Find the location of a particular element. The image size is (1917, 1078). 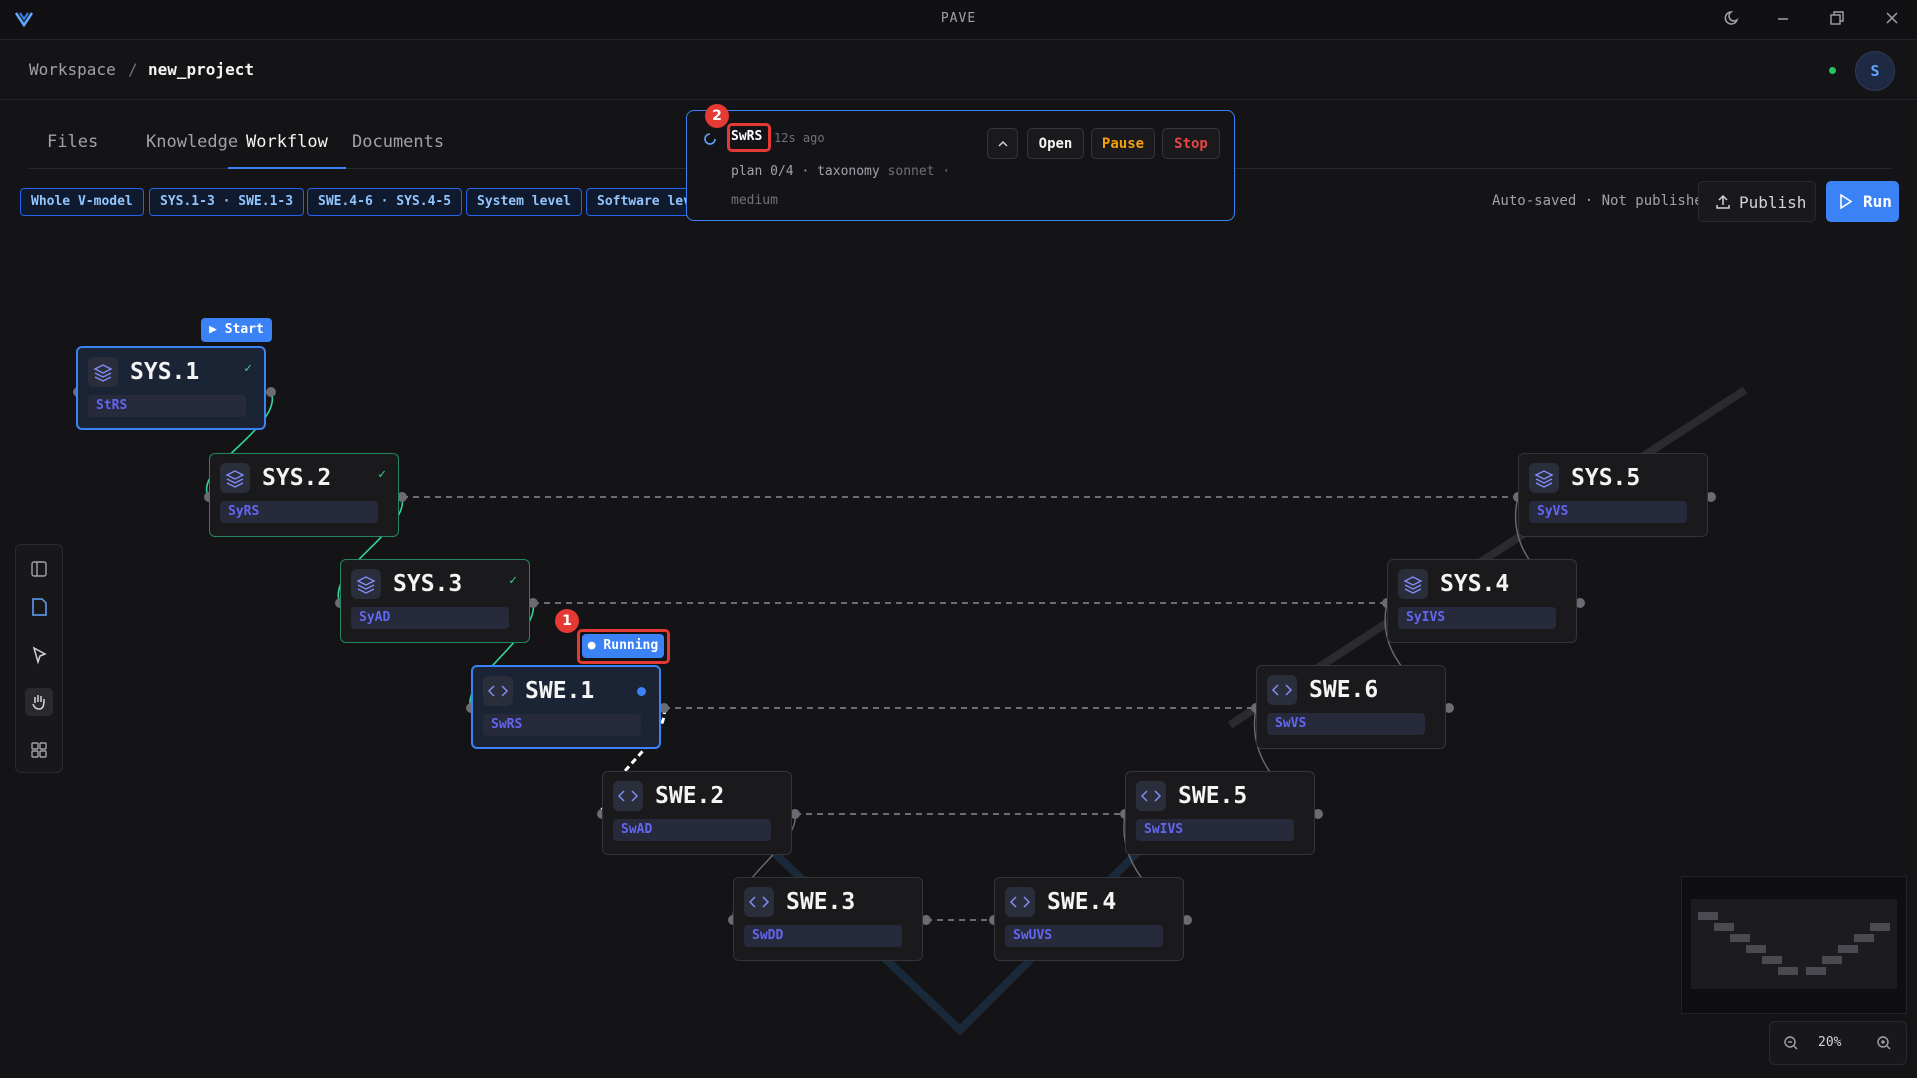

popup-meta: plan 0/4 · taxonomy sonnet · medium is located at coordinates (846, 186).